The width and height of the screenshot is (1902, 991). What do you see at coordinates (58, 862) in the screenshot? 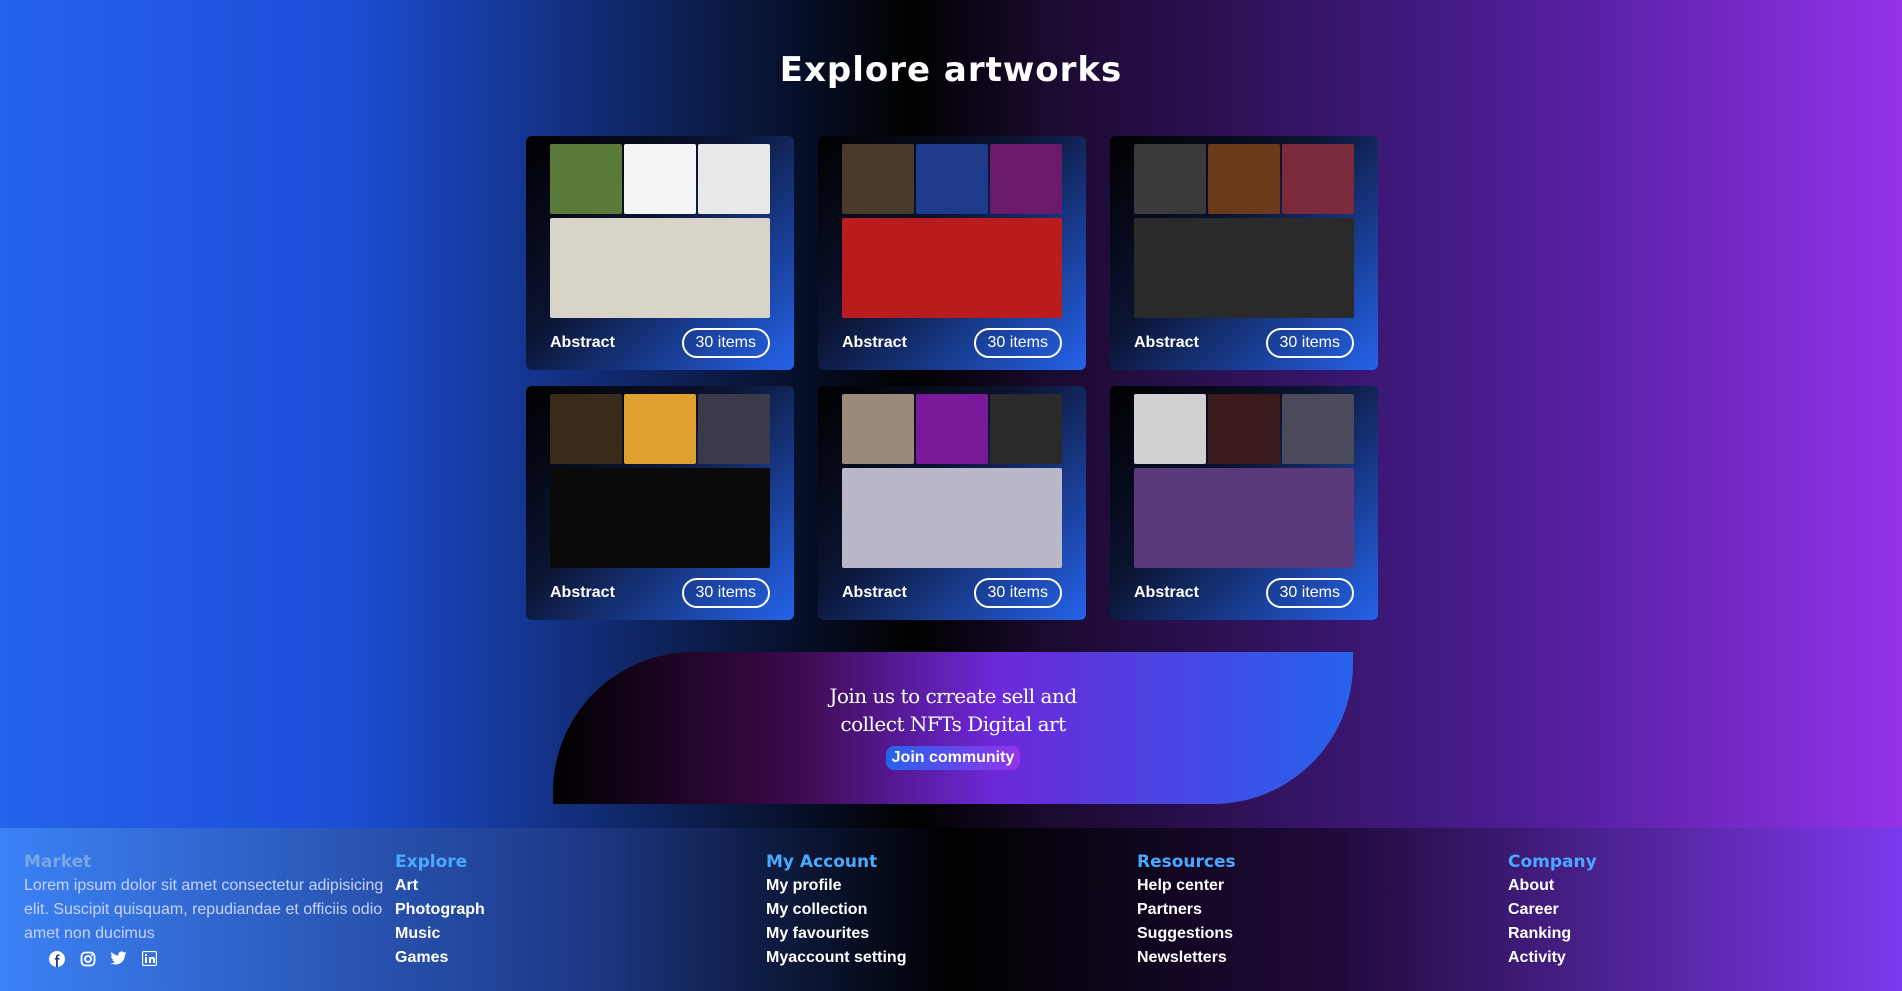
I see `footer-heading-market: Market` at bounding box center [58, 862].